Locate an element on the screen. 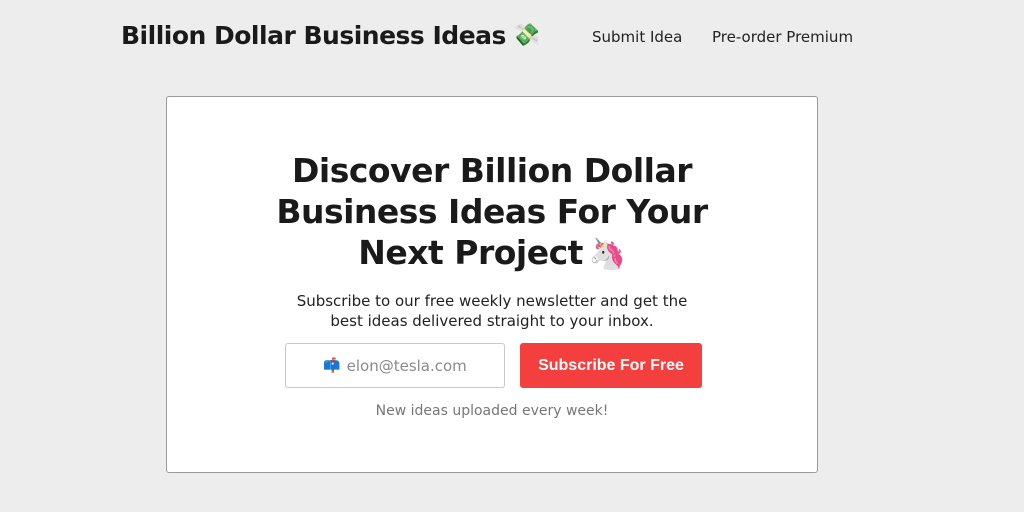  update-note: New ideas uploaded every week! is located at coordinates (492, 411).